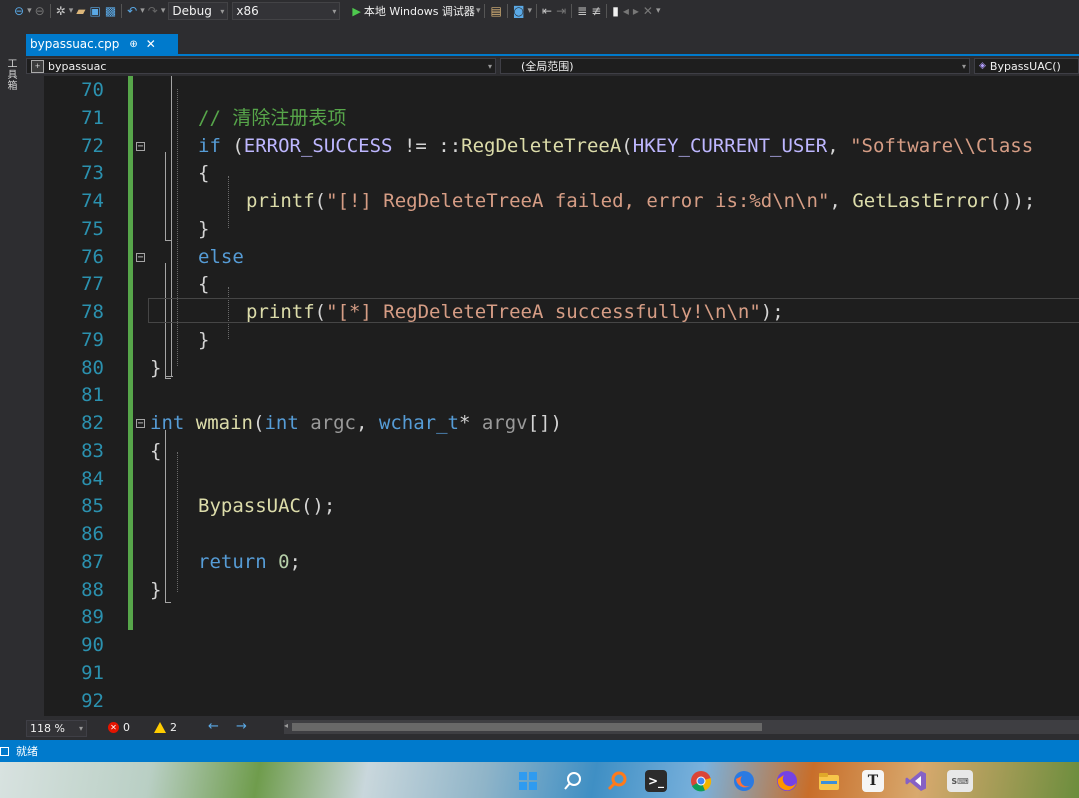  I want to click on method-icon: ◈, so click(982, 66).